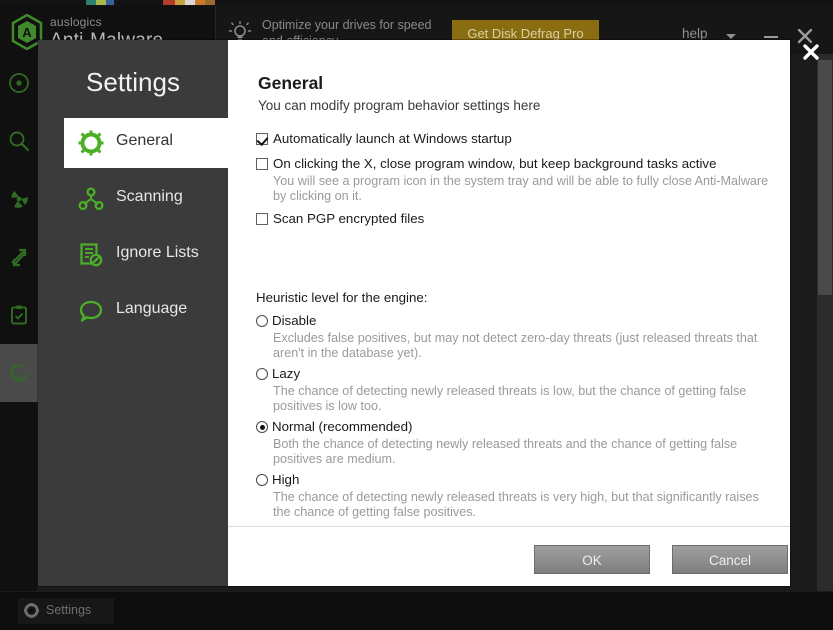 Image resolution: width=833 pixels, height=630 pixels. I want to click on rail-item-tools, so click(19, 257).